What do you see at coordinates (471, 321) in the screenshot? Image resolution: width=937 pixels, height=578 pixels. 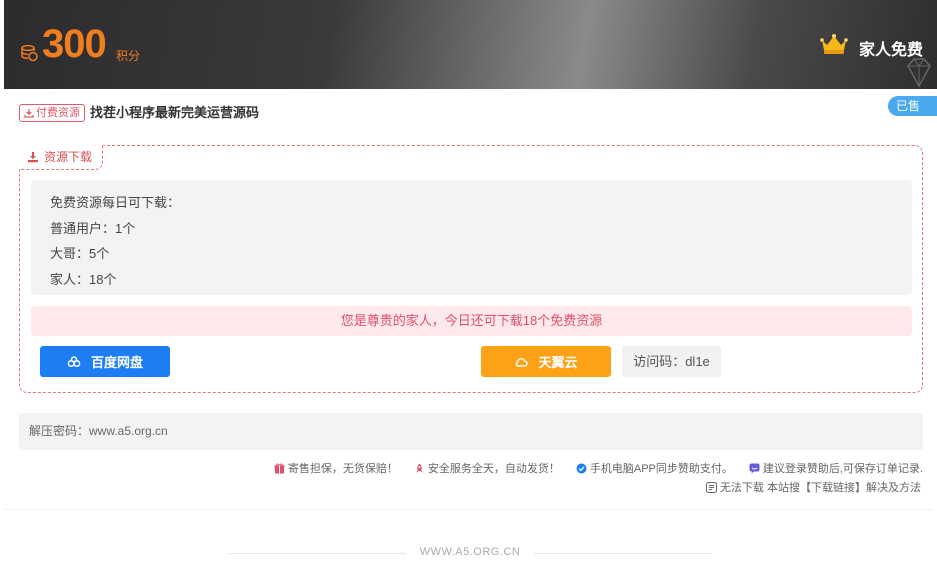 I see `remaining-downloads-notice: 您是尊贵的家人，今日还可下载18个免费资源` at bounding box center [471, 321].